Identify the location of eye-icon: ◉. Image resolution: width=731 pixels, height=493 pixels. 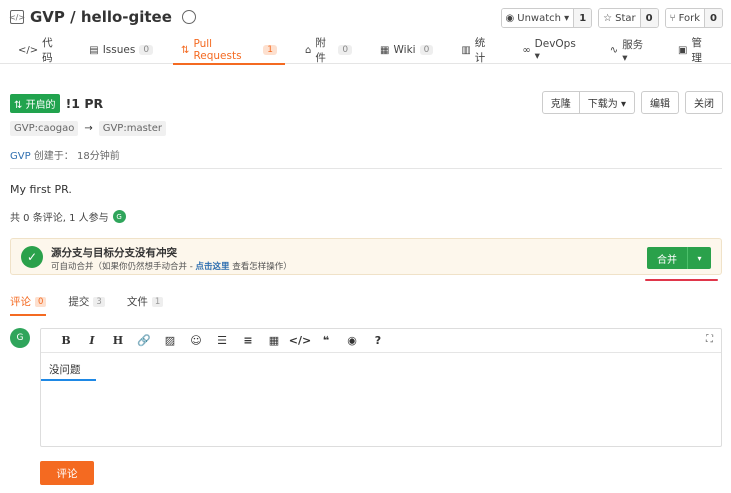
(510, 18).